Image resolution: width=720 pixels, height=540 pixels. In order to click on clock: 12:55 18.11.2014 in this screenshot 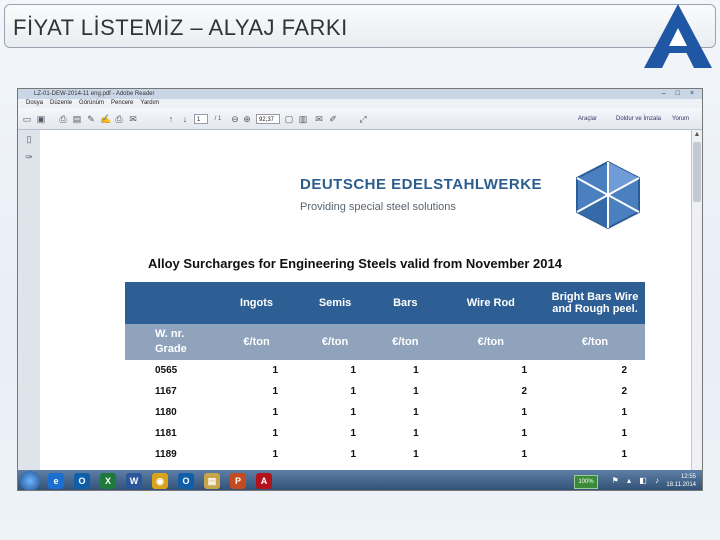, I will do `click(681, 481)`.